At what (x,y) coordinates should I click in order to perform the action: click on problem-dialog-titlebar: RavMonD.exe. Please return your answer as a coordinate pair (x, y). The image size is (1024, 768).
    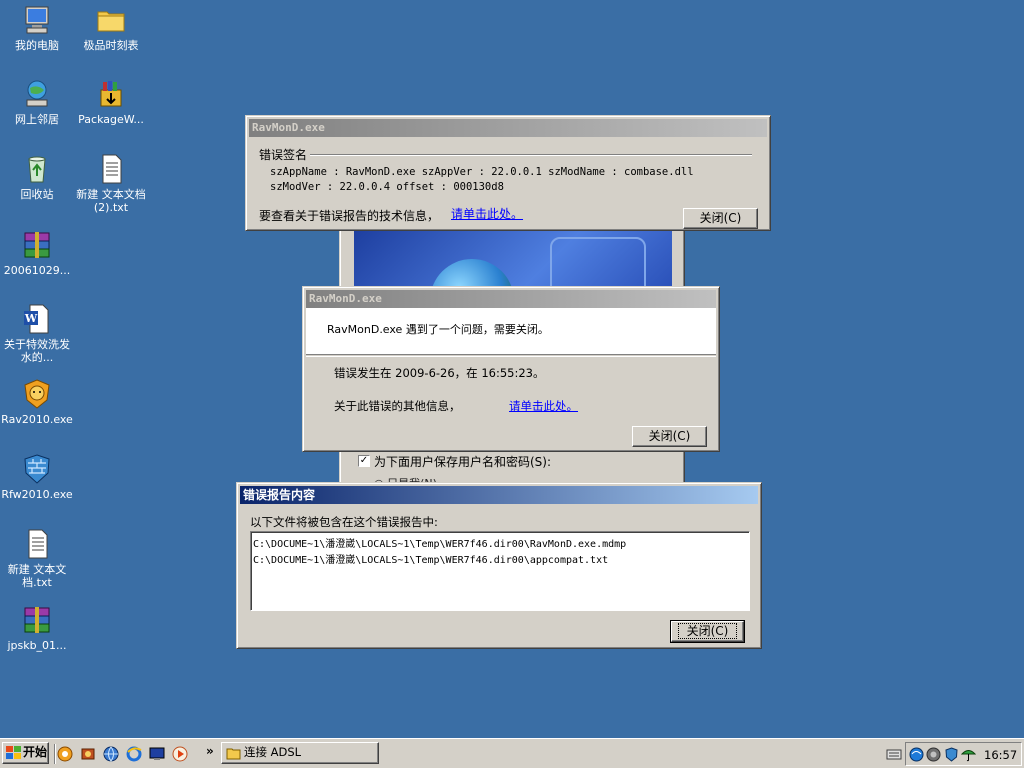
    Looking at the image, I should click on (511, 299).